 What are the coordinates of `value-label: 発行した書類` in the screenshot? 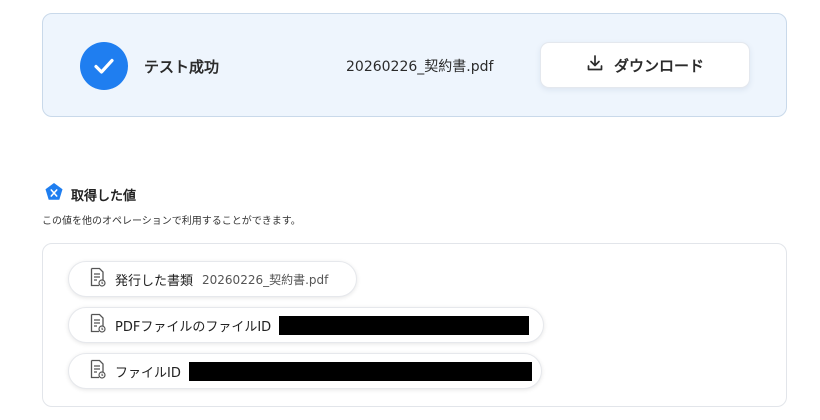 It's located at (154, 281).